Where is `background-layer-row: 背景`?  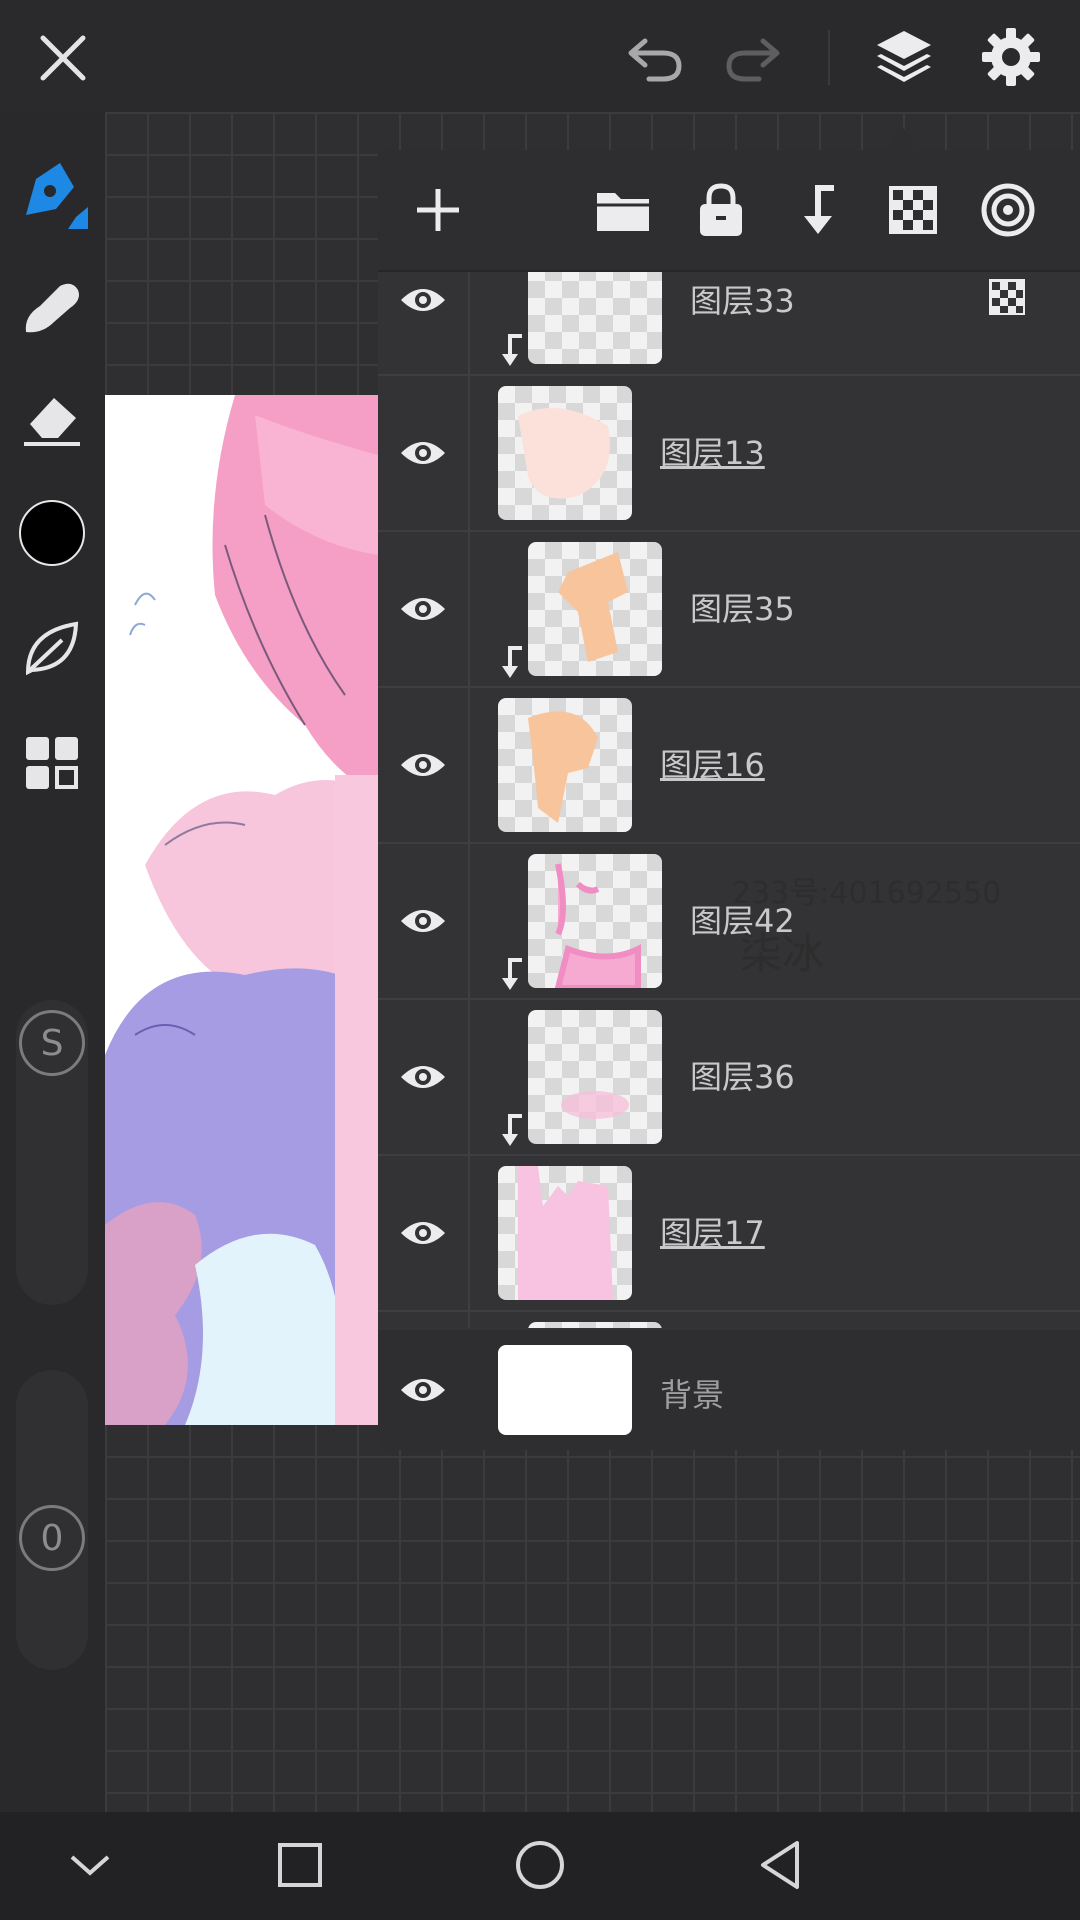
background-layer-row: 背景 is located at coordinates (729, 1390).